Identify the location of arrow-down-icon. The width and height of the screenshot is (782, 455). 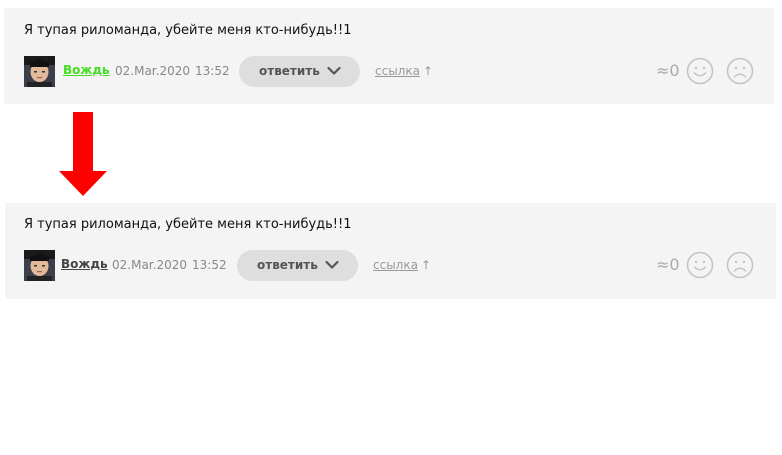
(83, 154).